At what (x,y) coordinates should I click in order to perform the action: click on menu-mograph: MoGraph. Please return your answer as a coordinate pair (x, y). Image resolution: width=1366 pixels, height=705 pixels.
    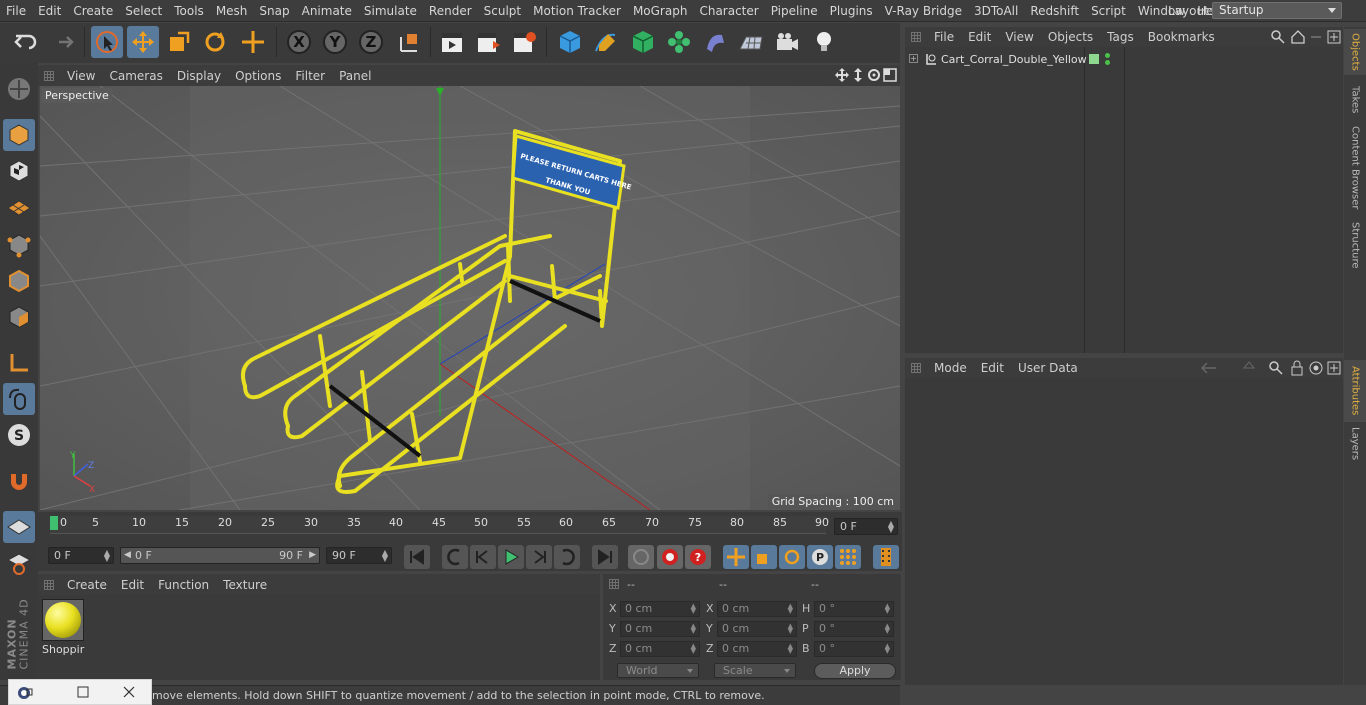
    Looking at the image, I should click on (660, 11).